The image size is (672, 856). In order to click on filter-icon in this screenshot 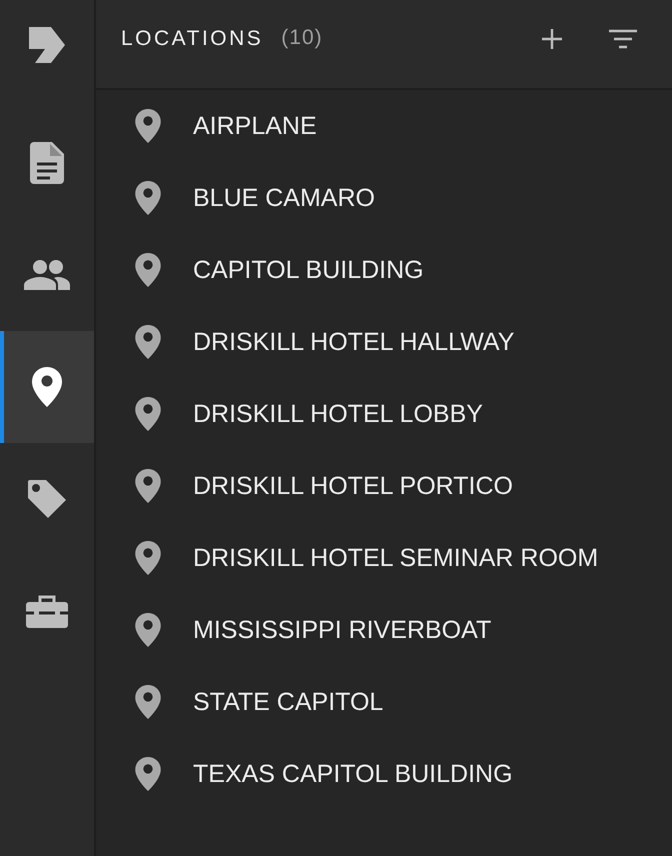, I will do `click(623, 39)`.